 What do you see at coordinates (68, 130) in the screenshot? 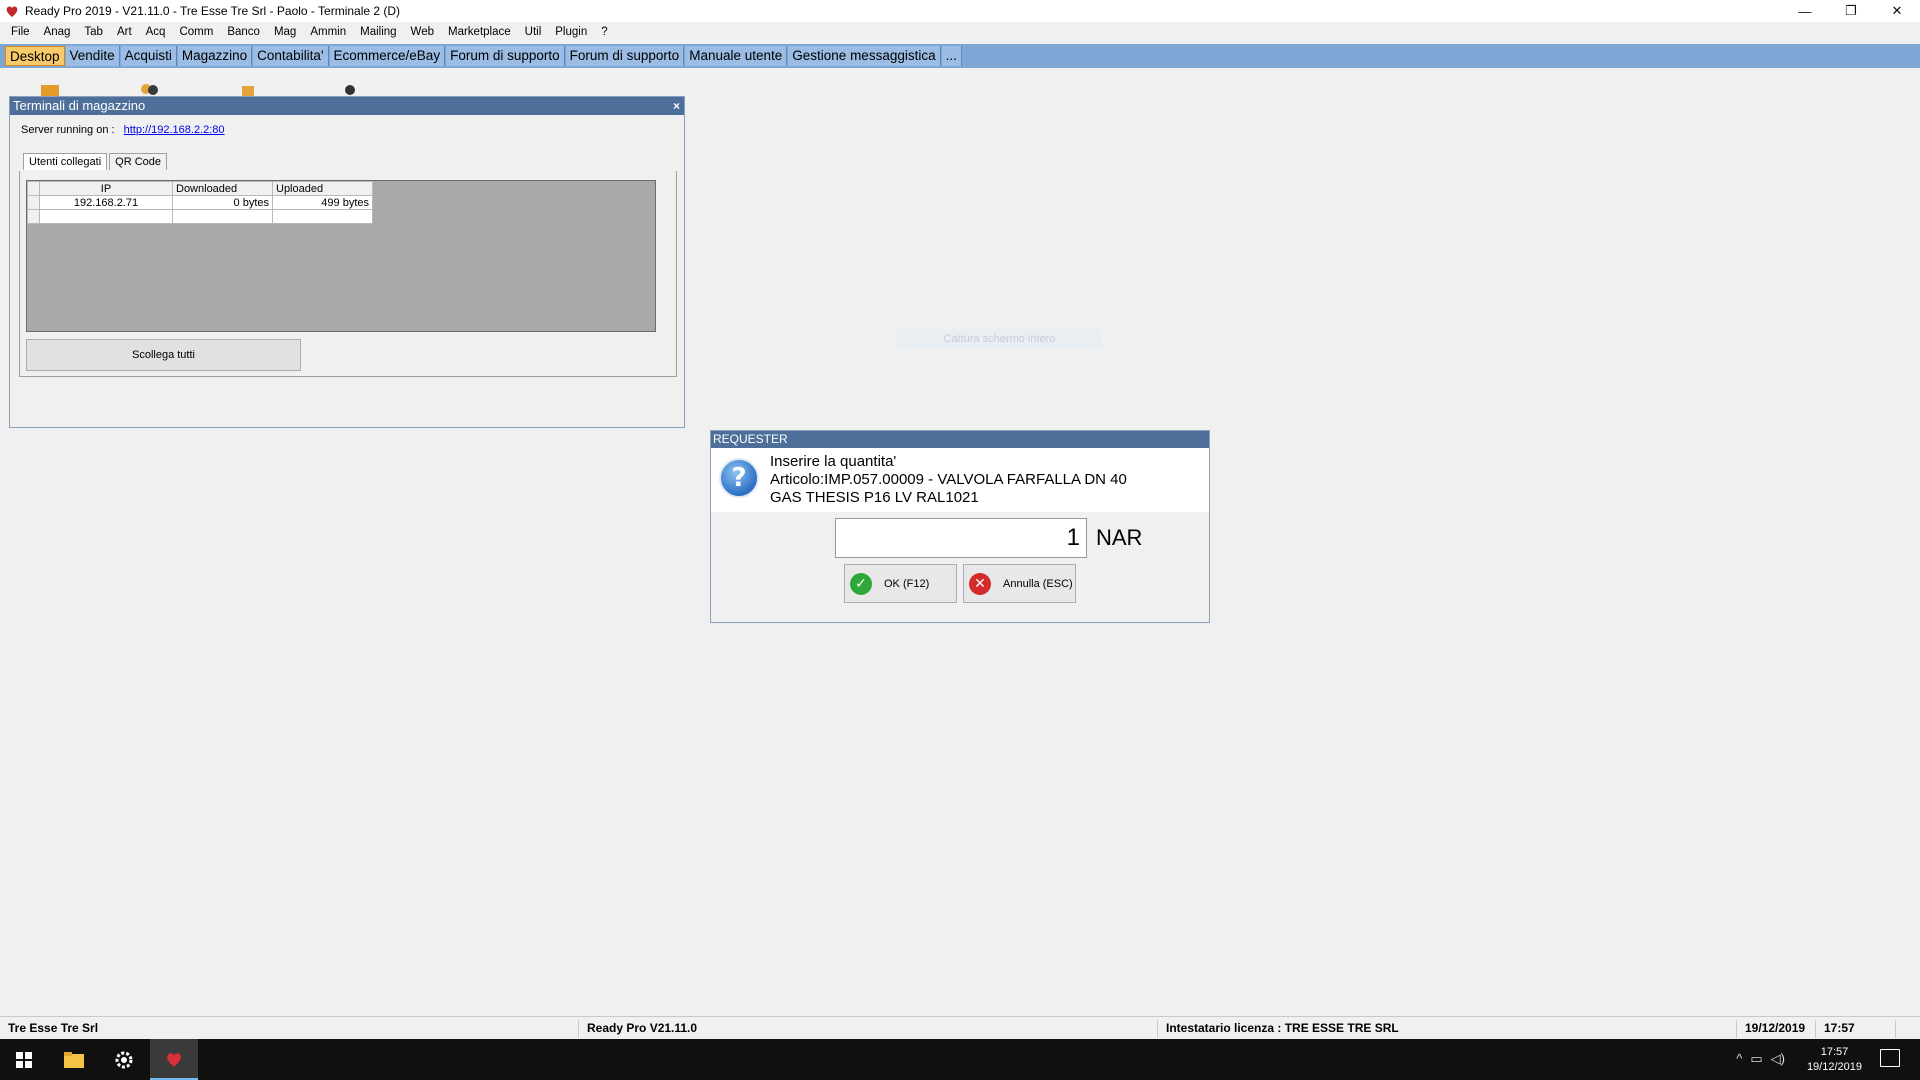
I see `server-label: Server running on :` at bounding box center [68, 130].